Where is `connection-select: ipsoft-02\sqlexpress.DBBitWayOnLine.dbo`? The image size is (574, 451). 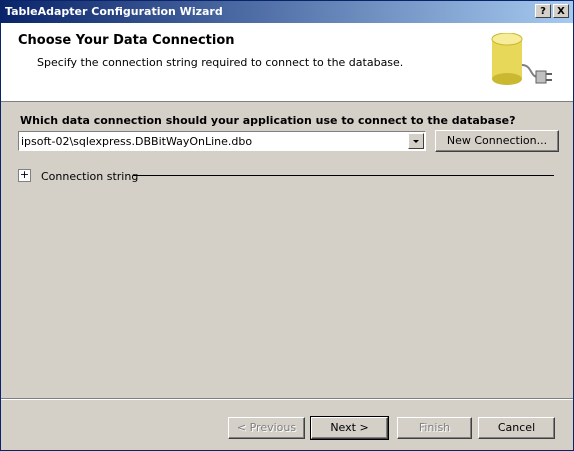 connection-select: ipsoft-02\sqlexpress.DBBitWayOnLine.dbo is located at coordinates (222, 141).